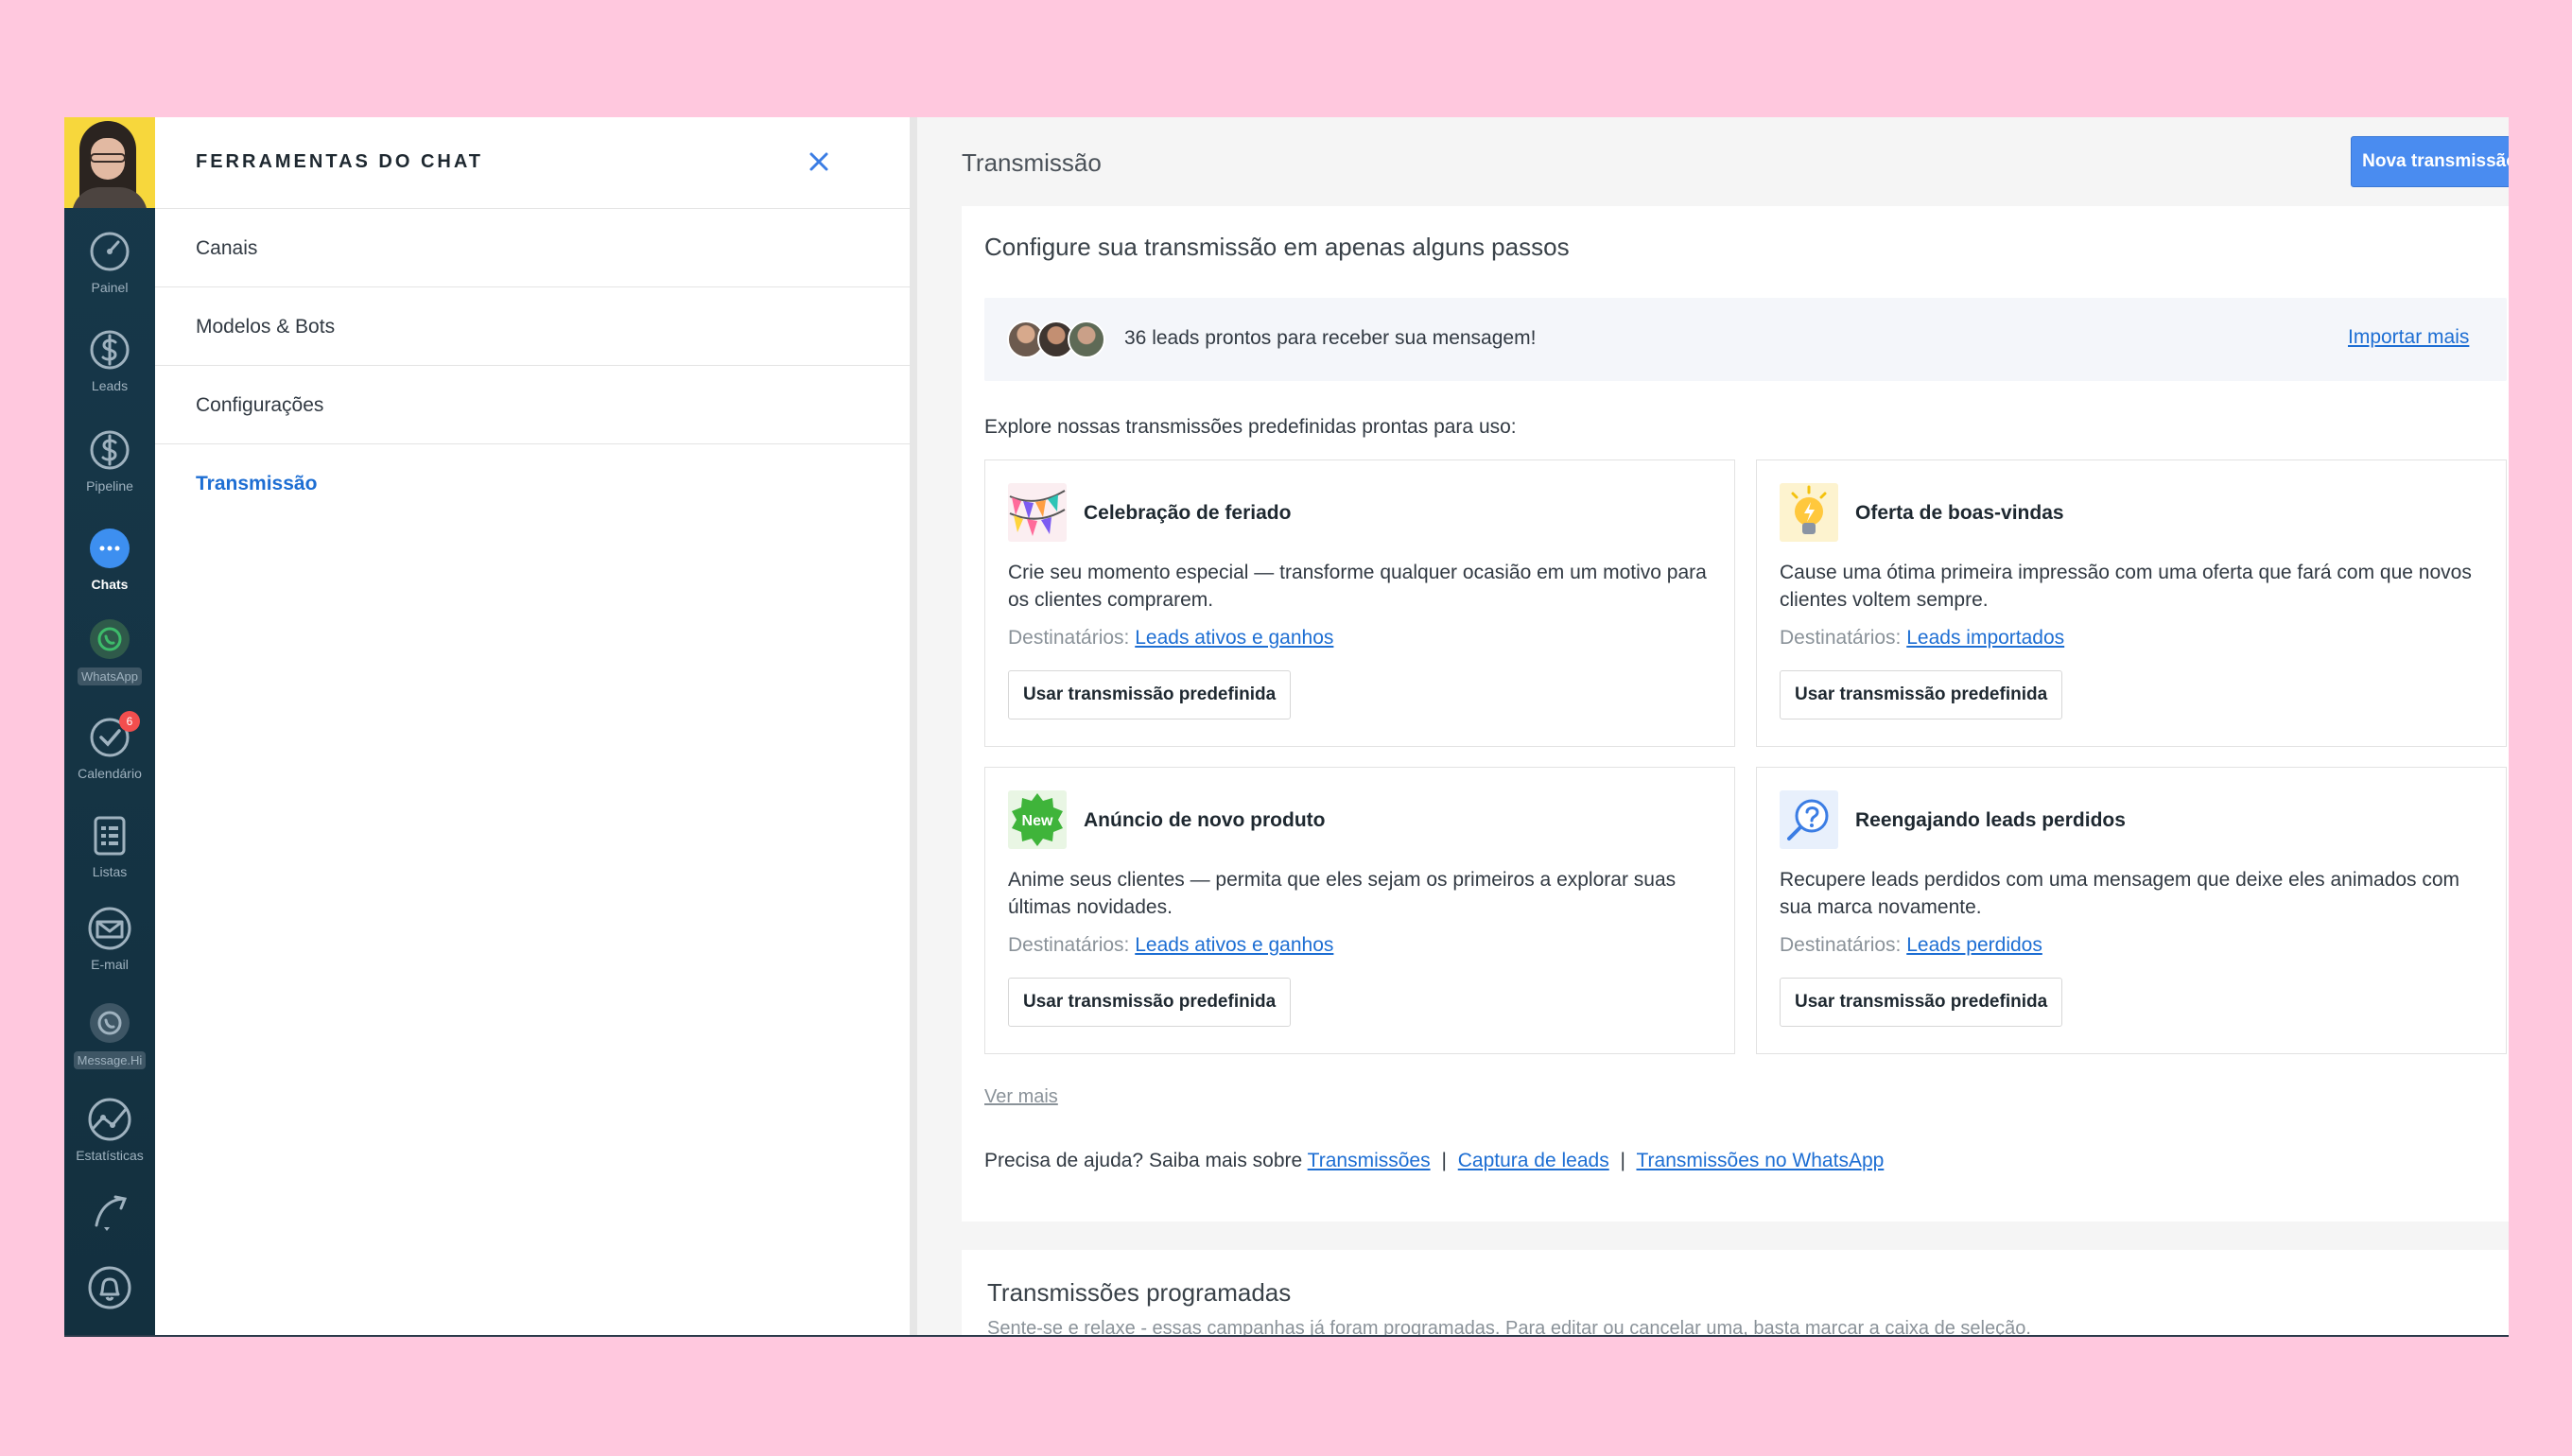  I want to click on nav-label: Calendário, so click(110, 773).